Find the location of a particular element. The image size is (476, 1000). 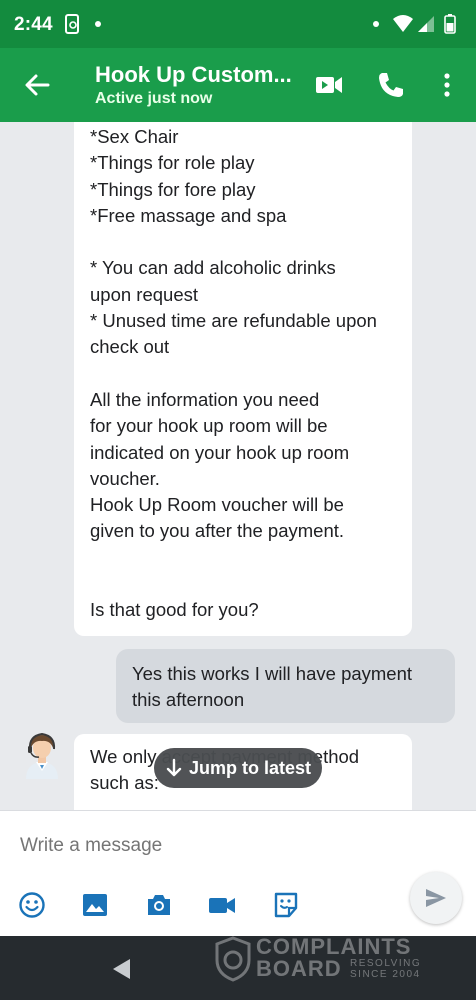

cell-signal-icon is located at coordinates (426, 24).